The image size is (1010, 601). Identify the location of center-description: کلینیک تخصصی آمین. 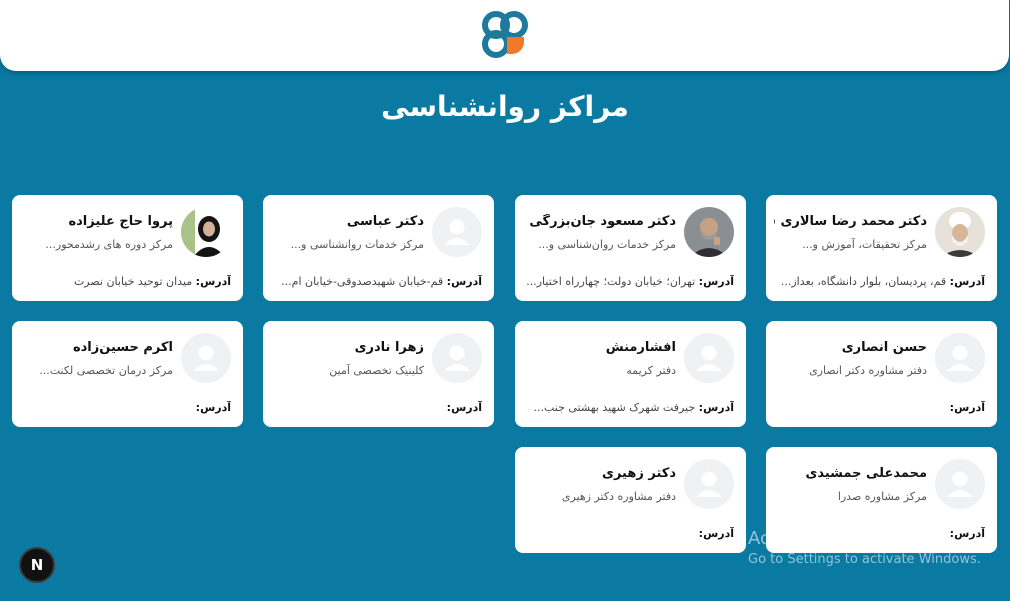
(376, 370).